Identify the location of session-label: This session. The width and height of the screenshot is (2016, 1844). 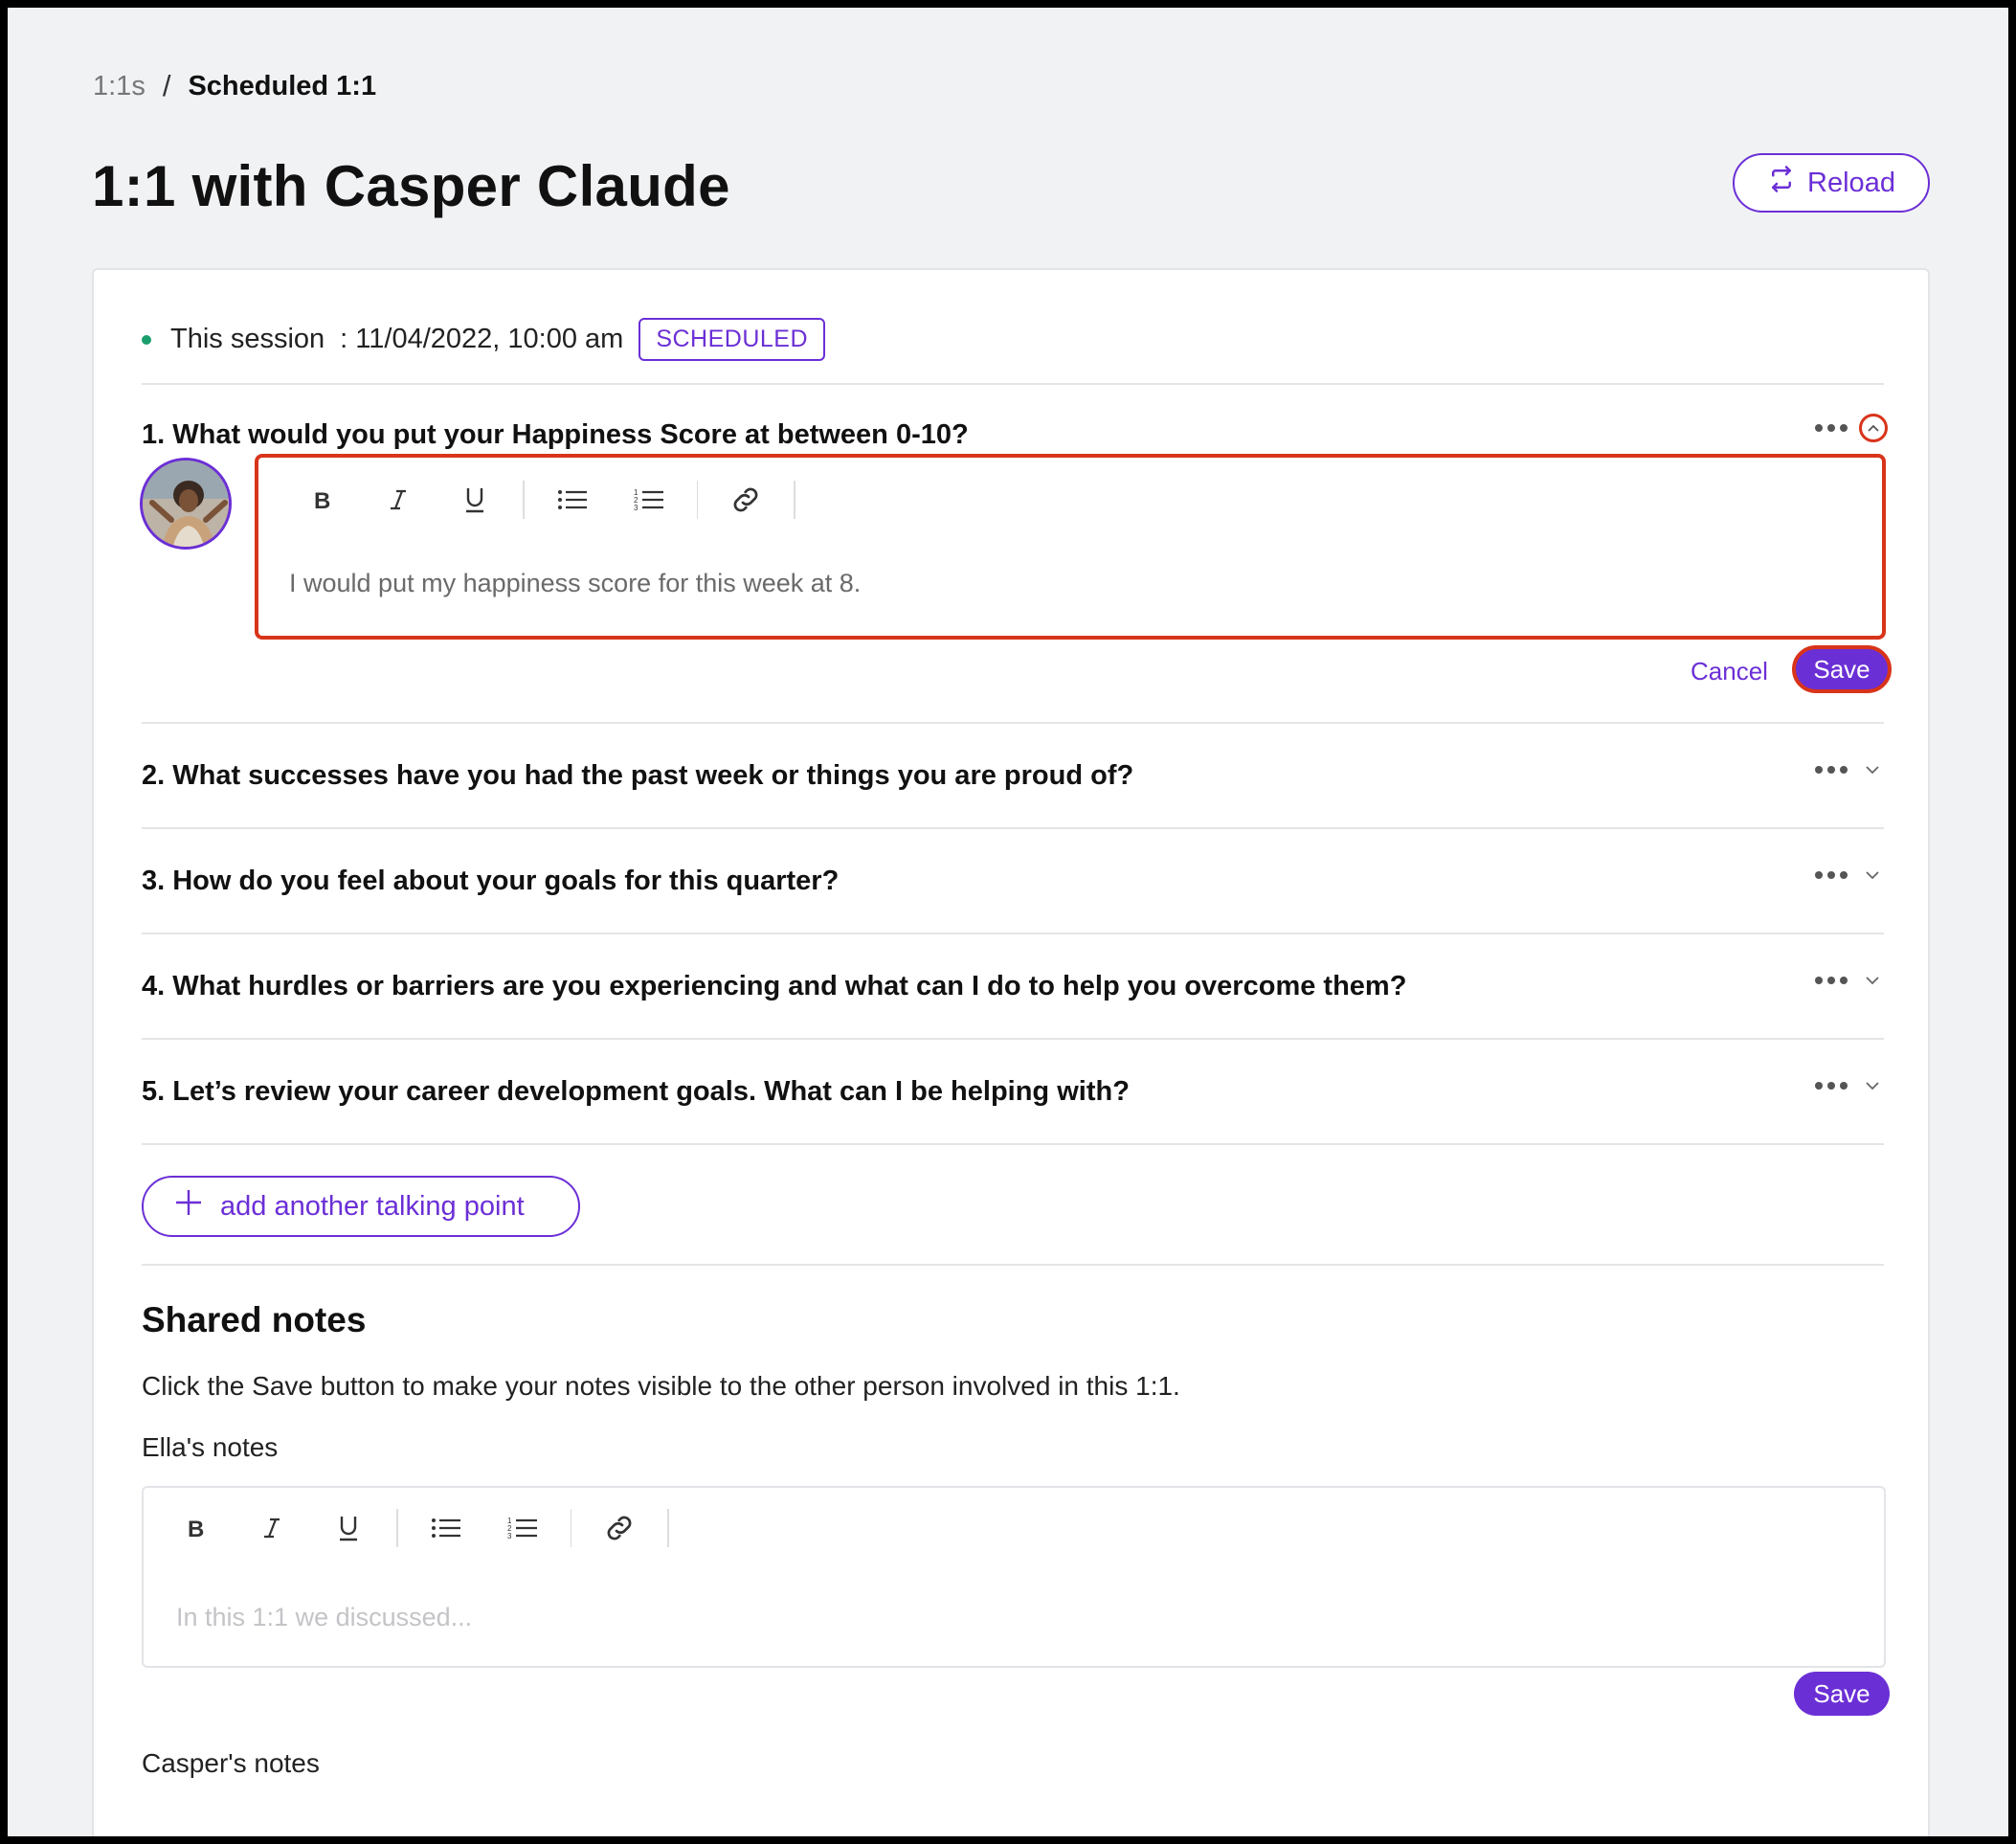
(248, 339).